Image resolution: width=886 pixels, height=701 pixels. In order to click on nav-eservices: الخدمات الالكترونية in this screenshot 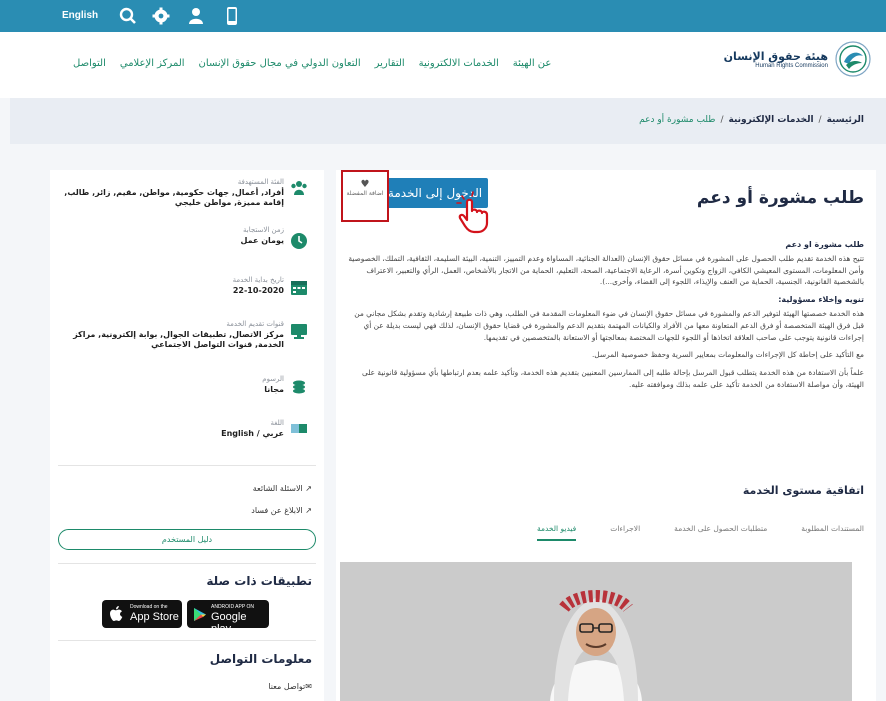, I will do `click(459, 63)`.